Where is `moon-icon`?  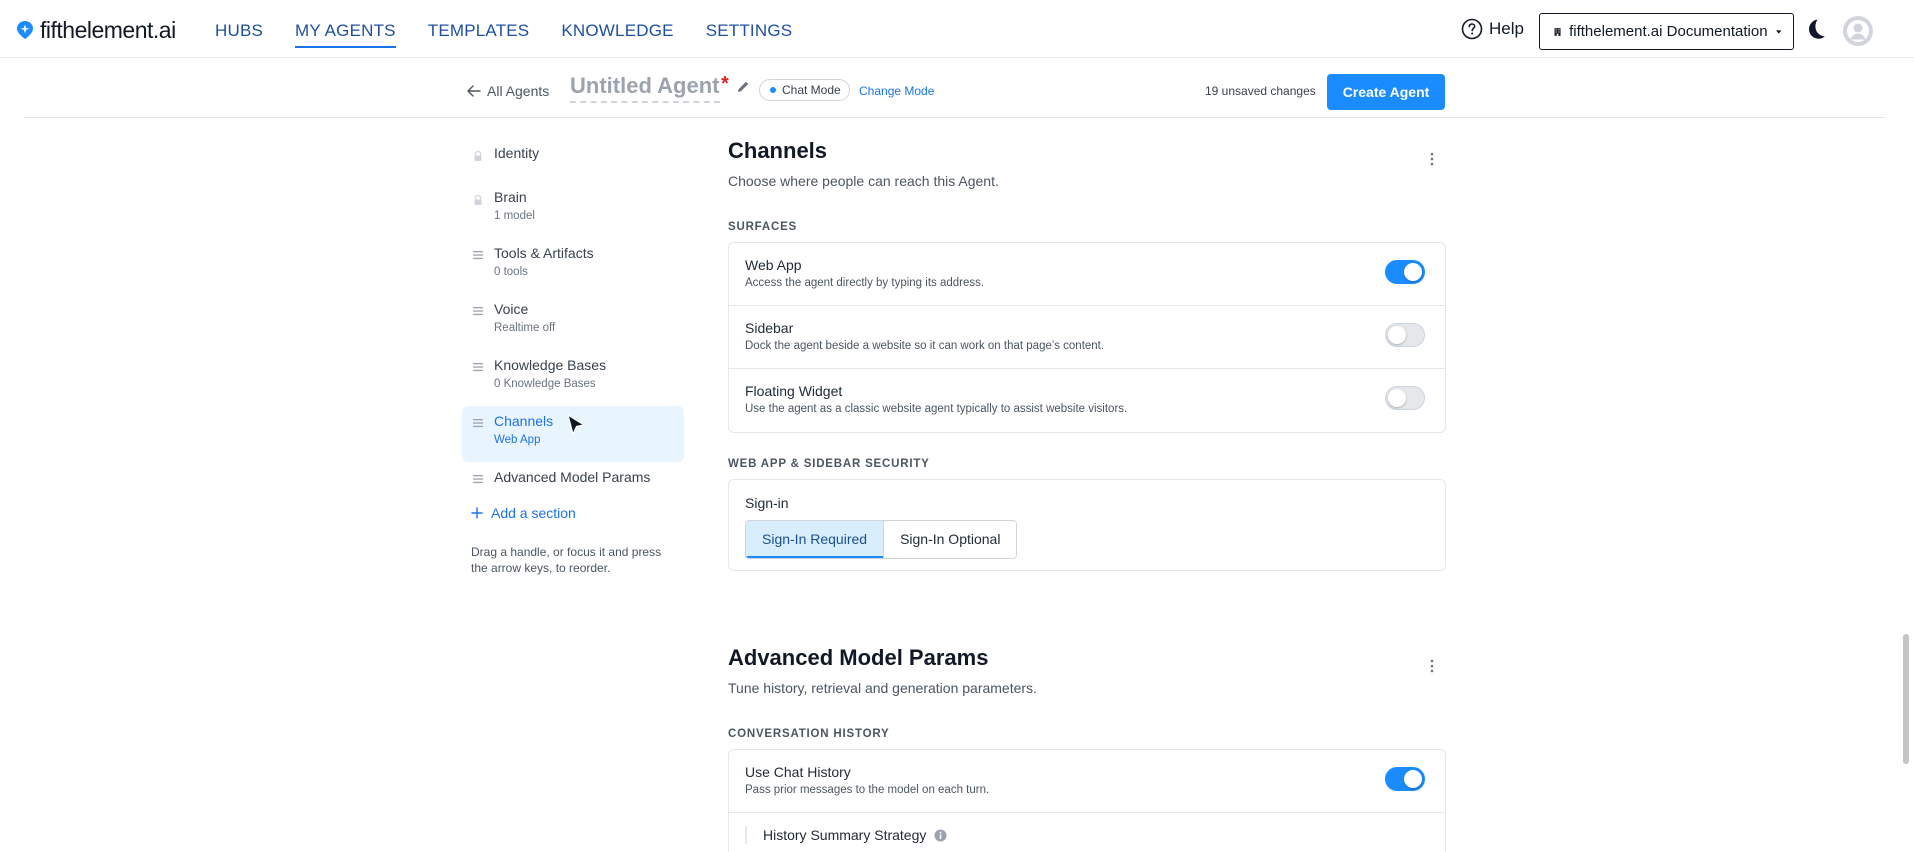
moon-icon is located at coordinates (1817, 29).